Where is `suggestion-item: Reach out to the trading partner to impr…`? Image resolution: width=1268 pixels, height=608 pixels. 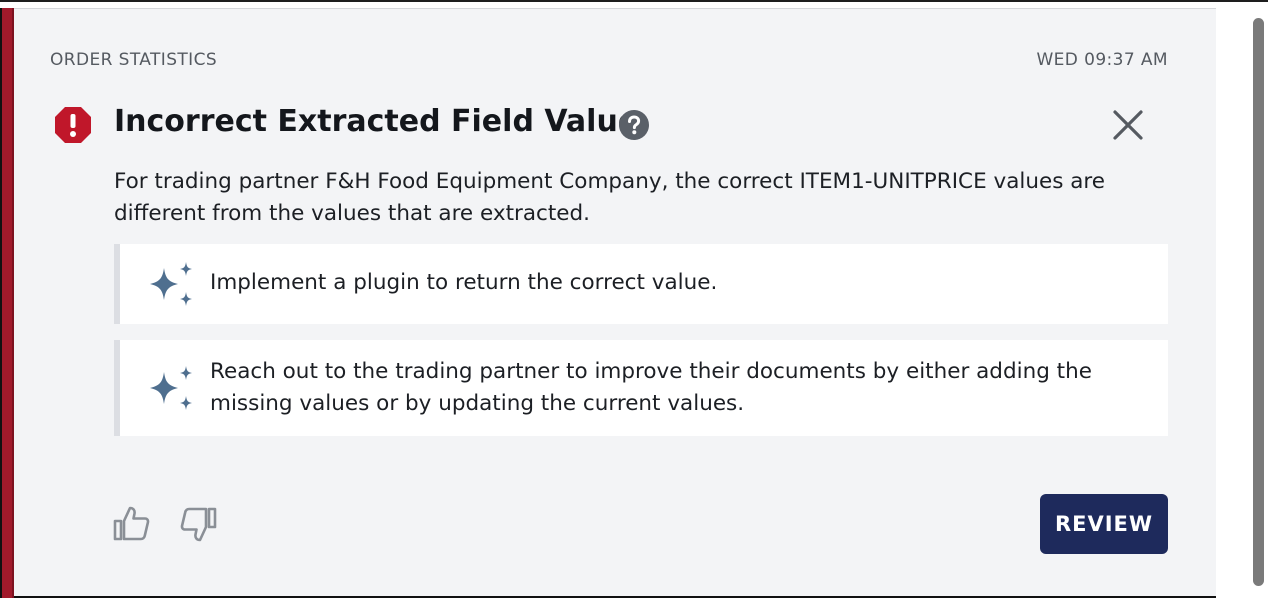 suggestion-item: Reach out to the trading partner to impr… is located at coordinates (641, 388).